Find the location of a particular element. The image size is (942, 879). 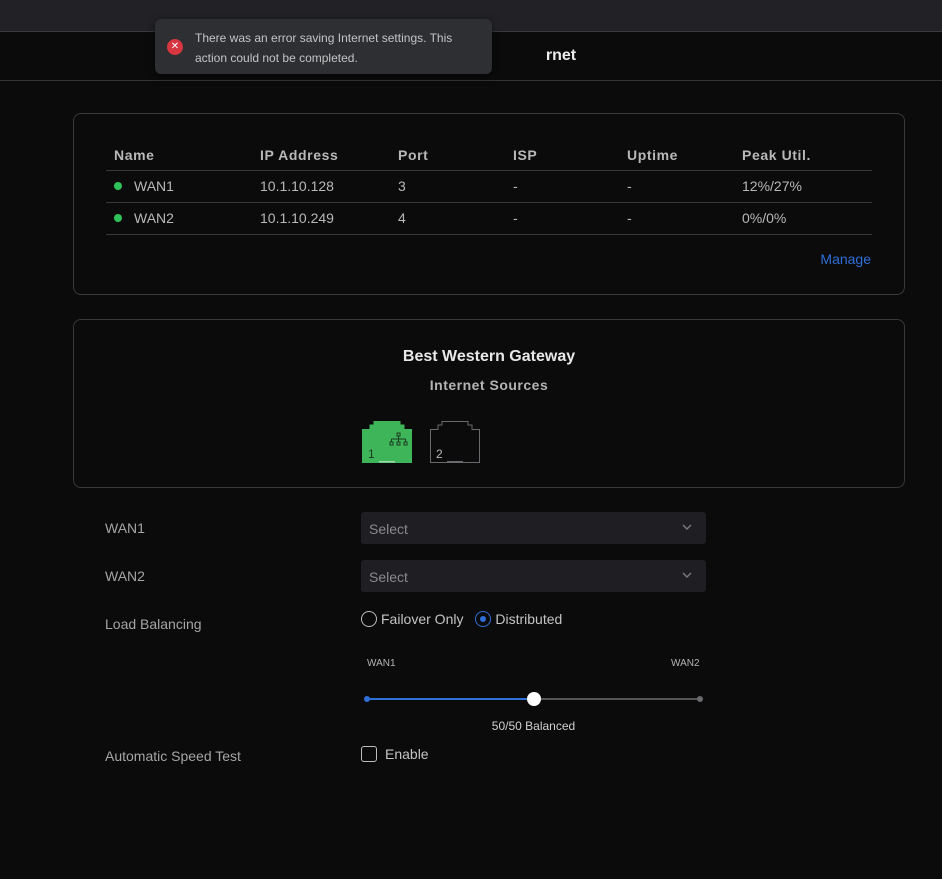

gateway-title: Best Western Gateway is located at coordinates (489, 356).